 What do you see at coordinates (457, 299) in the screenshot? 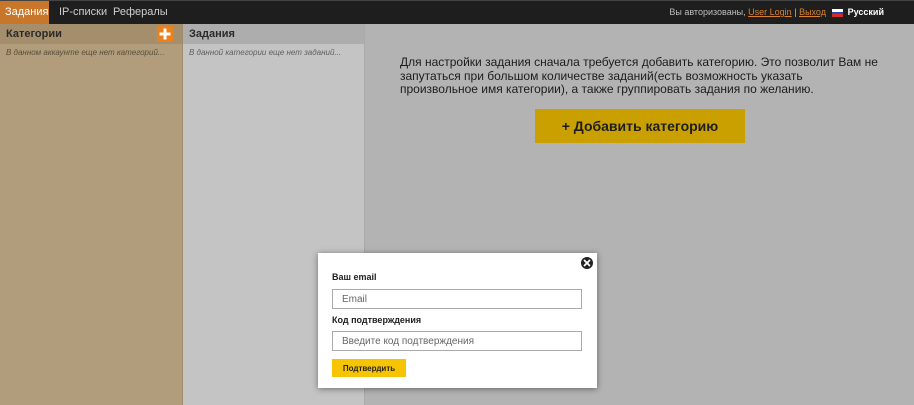
I see `email-input` at bounding box center [457, 299].